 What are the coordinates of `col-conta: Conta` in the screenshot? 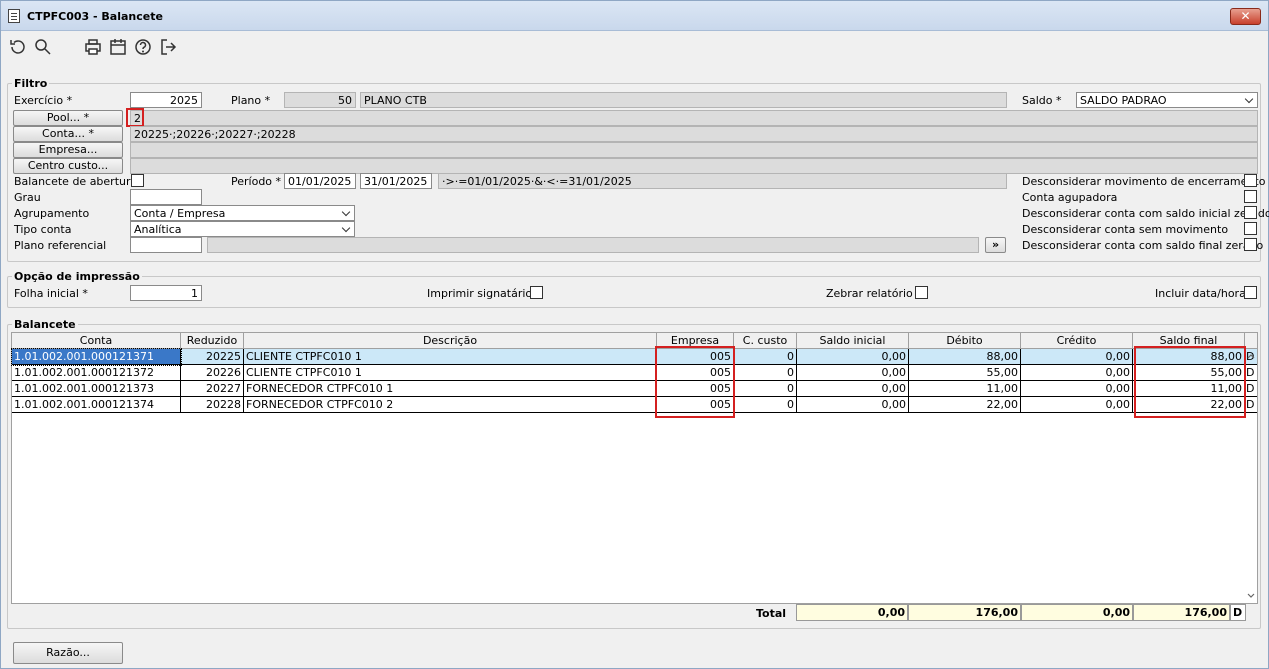 It's located at (96, 341).